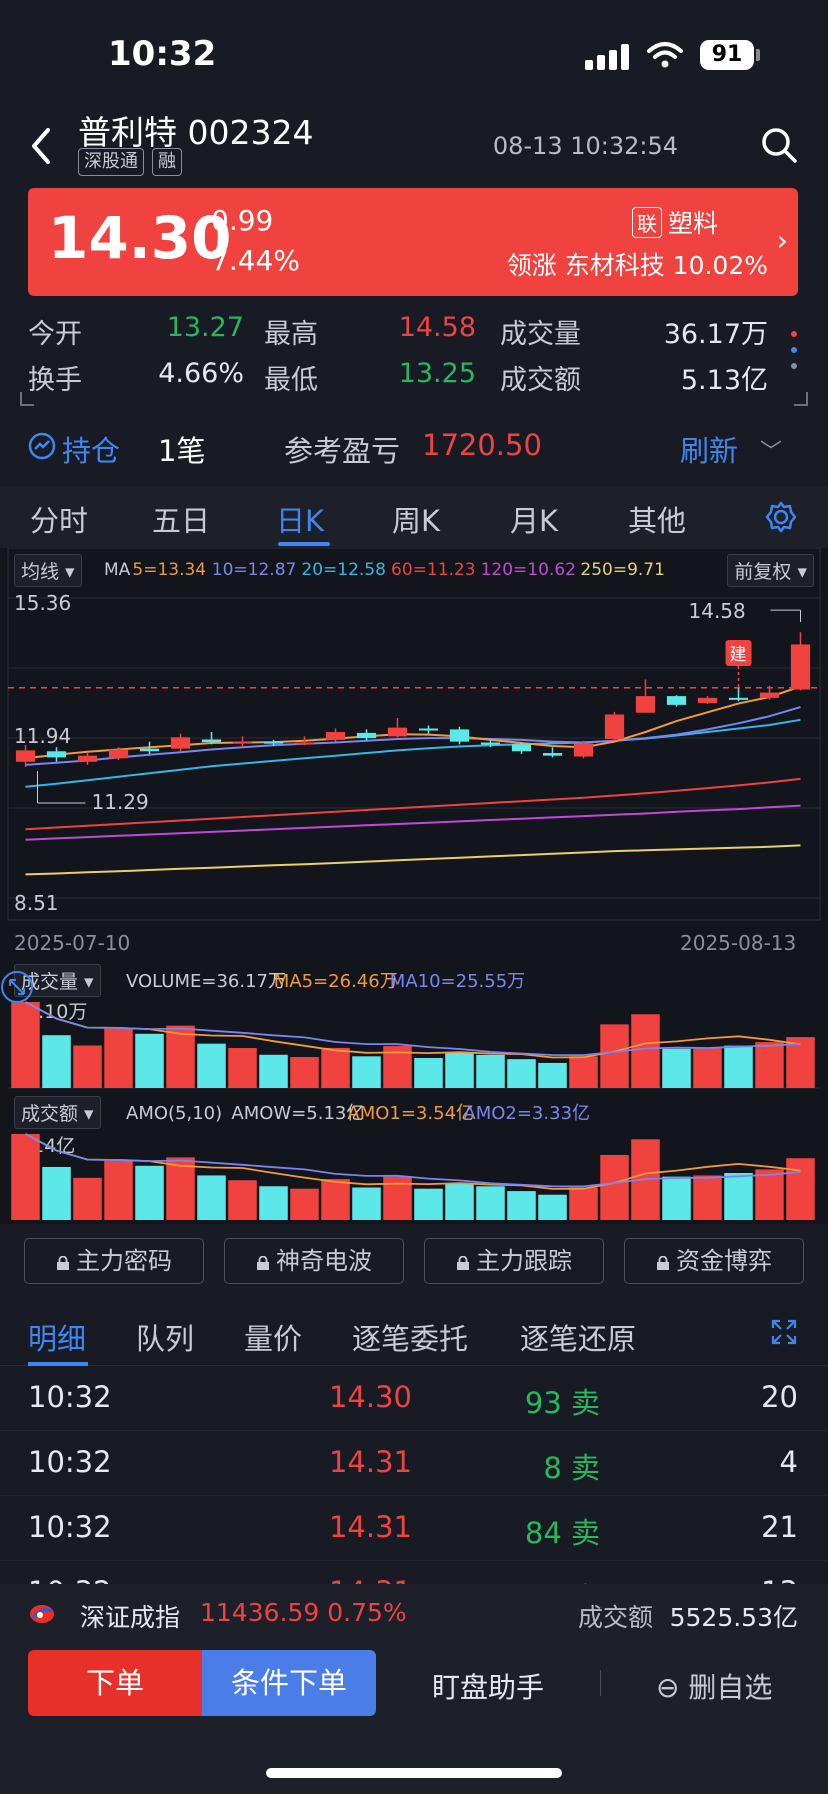 Image resolution: width=828 pixels, height=1794 pixels. I want to click on dtab-volume-price: 量价, so click(273, 1337).